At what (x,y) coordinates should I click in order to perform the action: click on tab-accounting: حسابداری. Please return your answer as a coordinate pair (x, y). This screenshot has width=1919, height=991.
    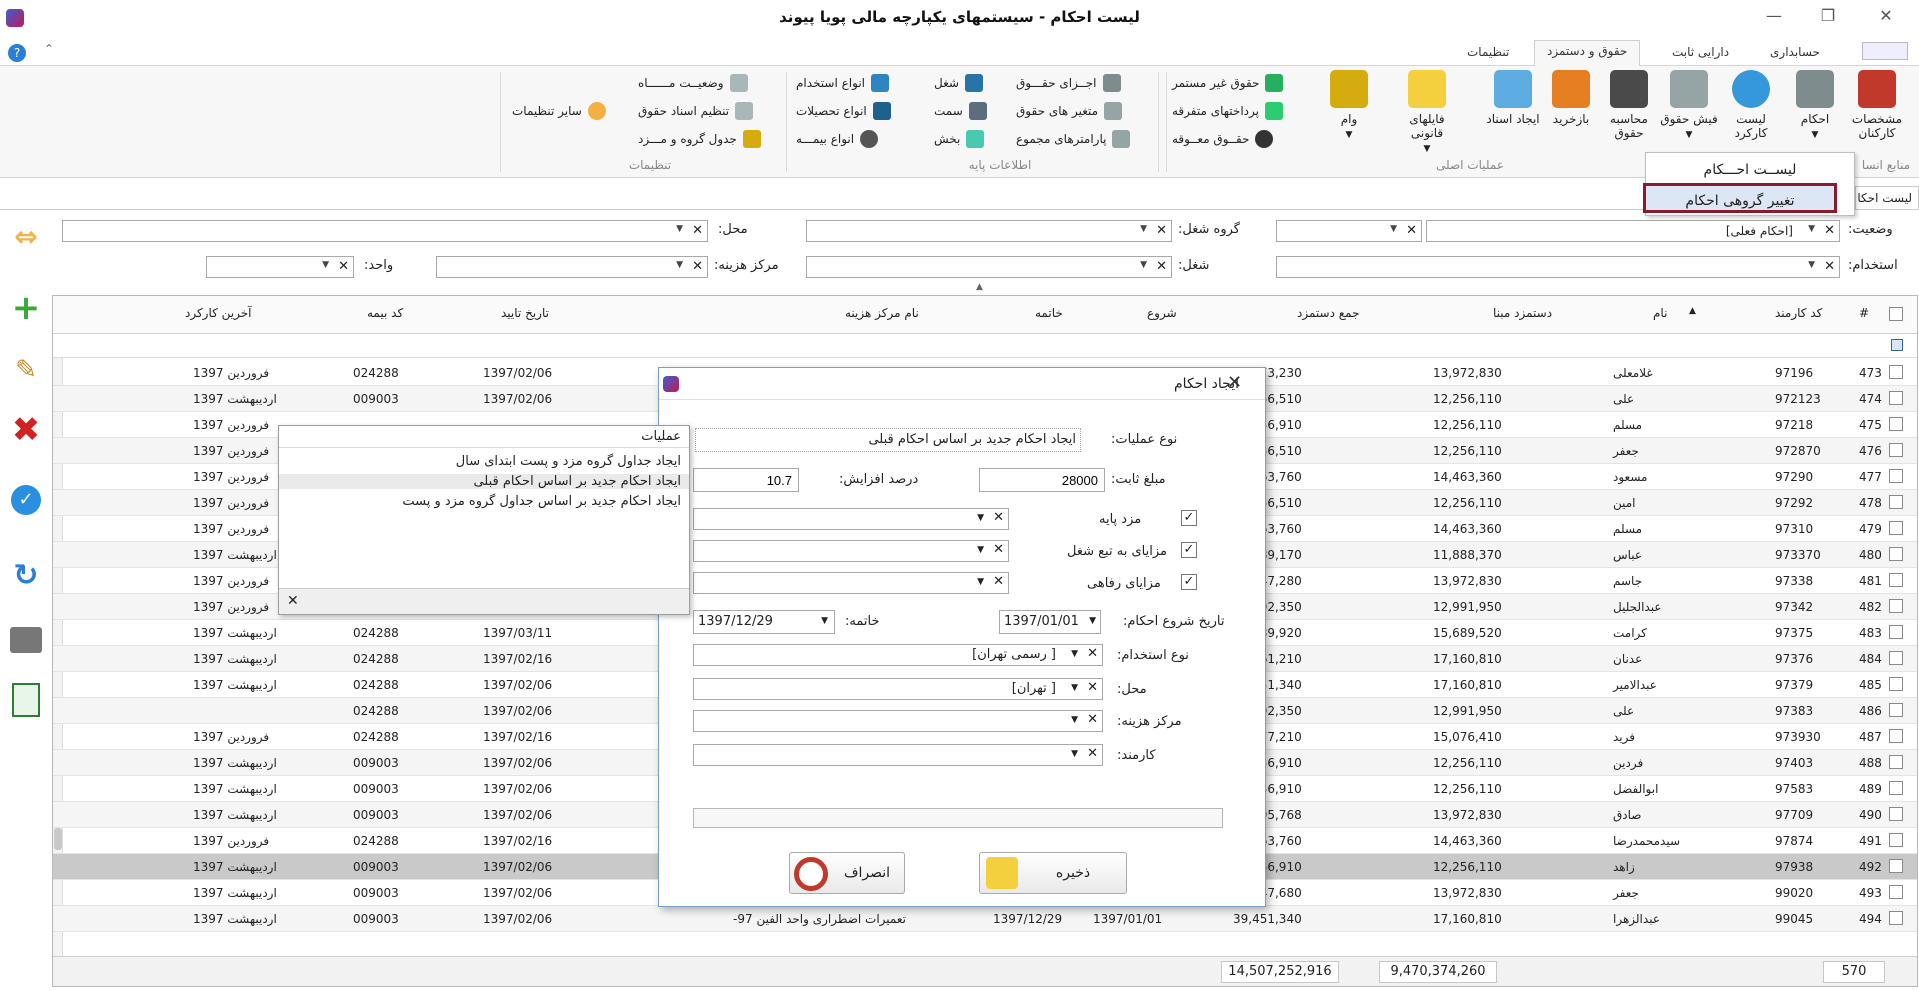
    Looking at the image, I should click on (1795, 54).